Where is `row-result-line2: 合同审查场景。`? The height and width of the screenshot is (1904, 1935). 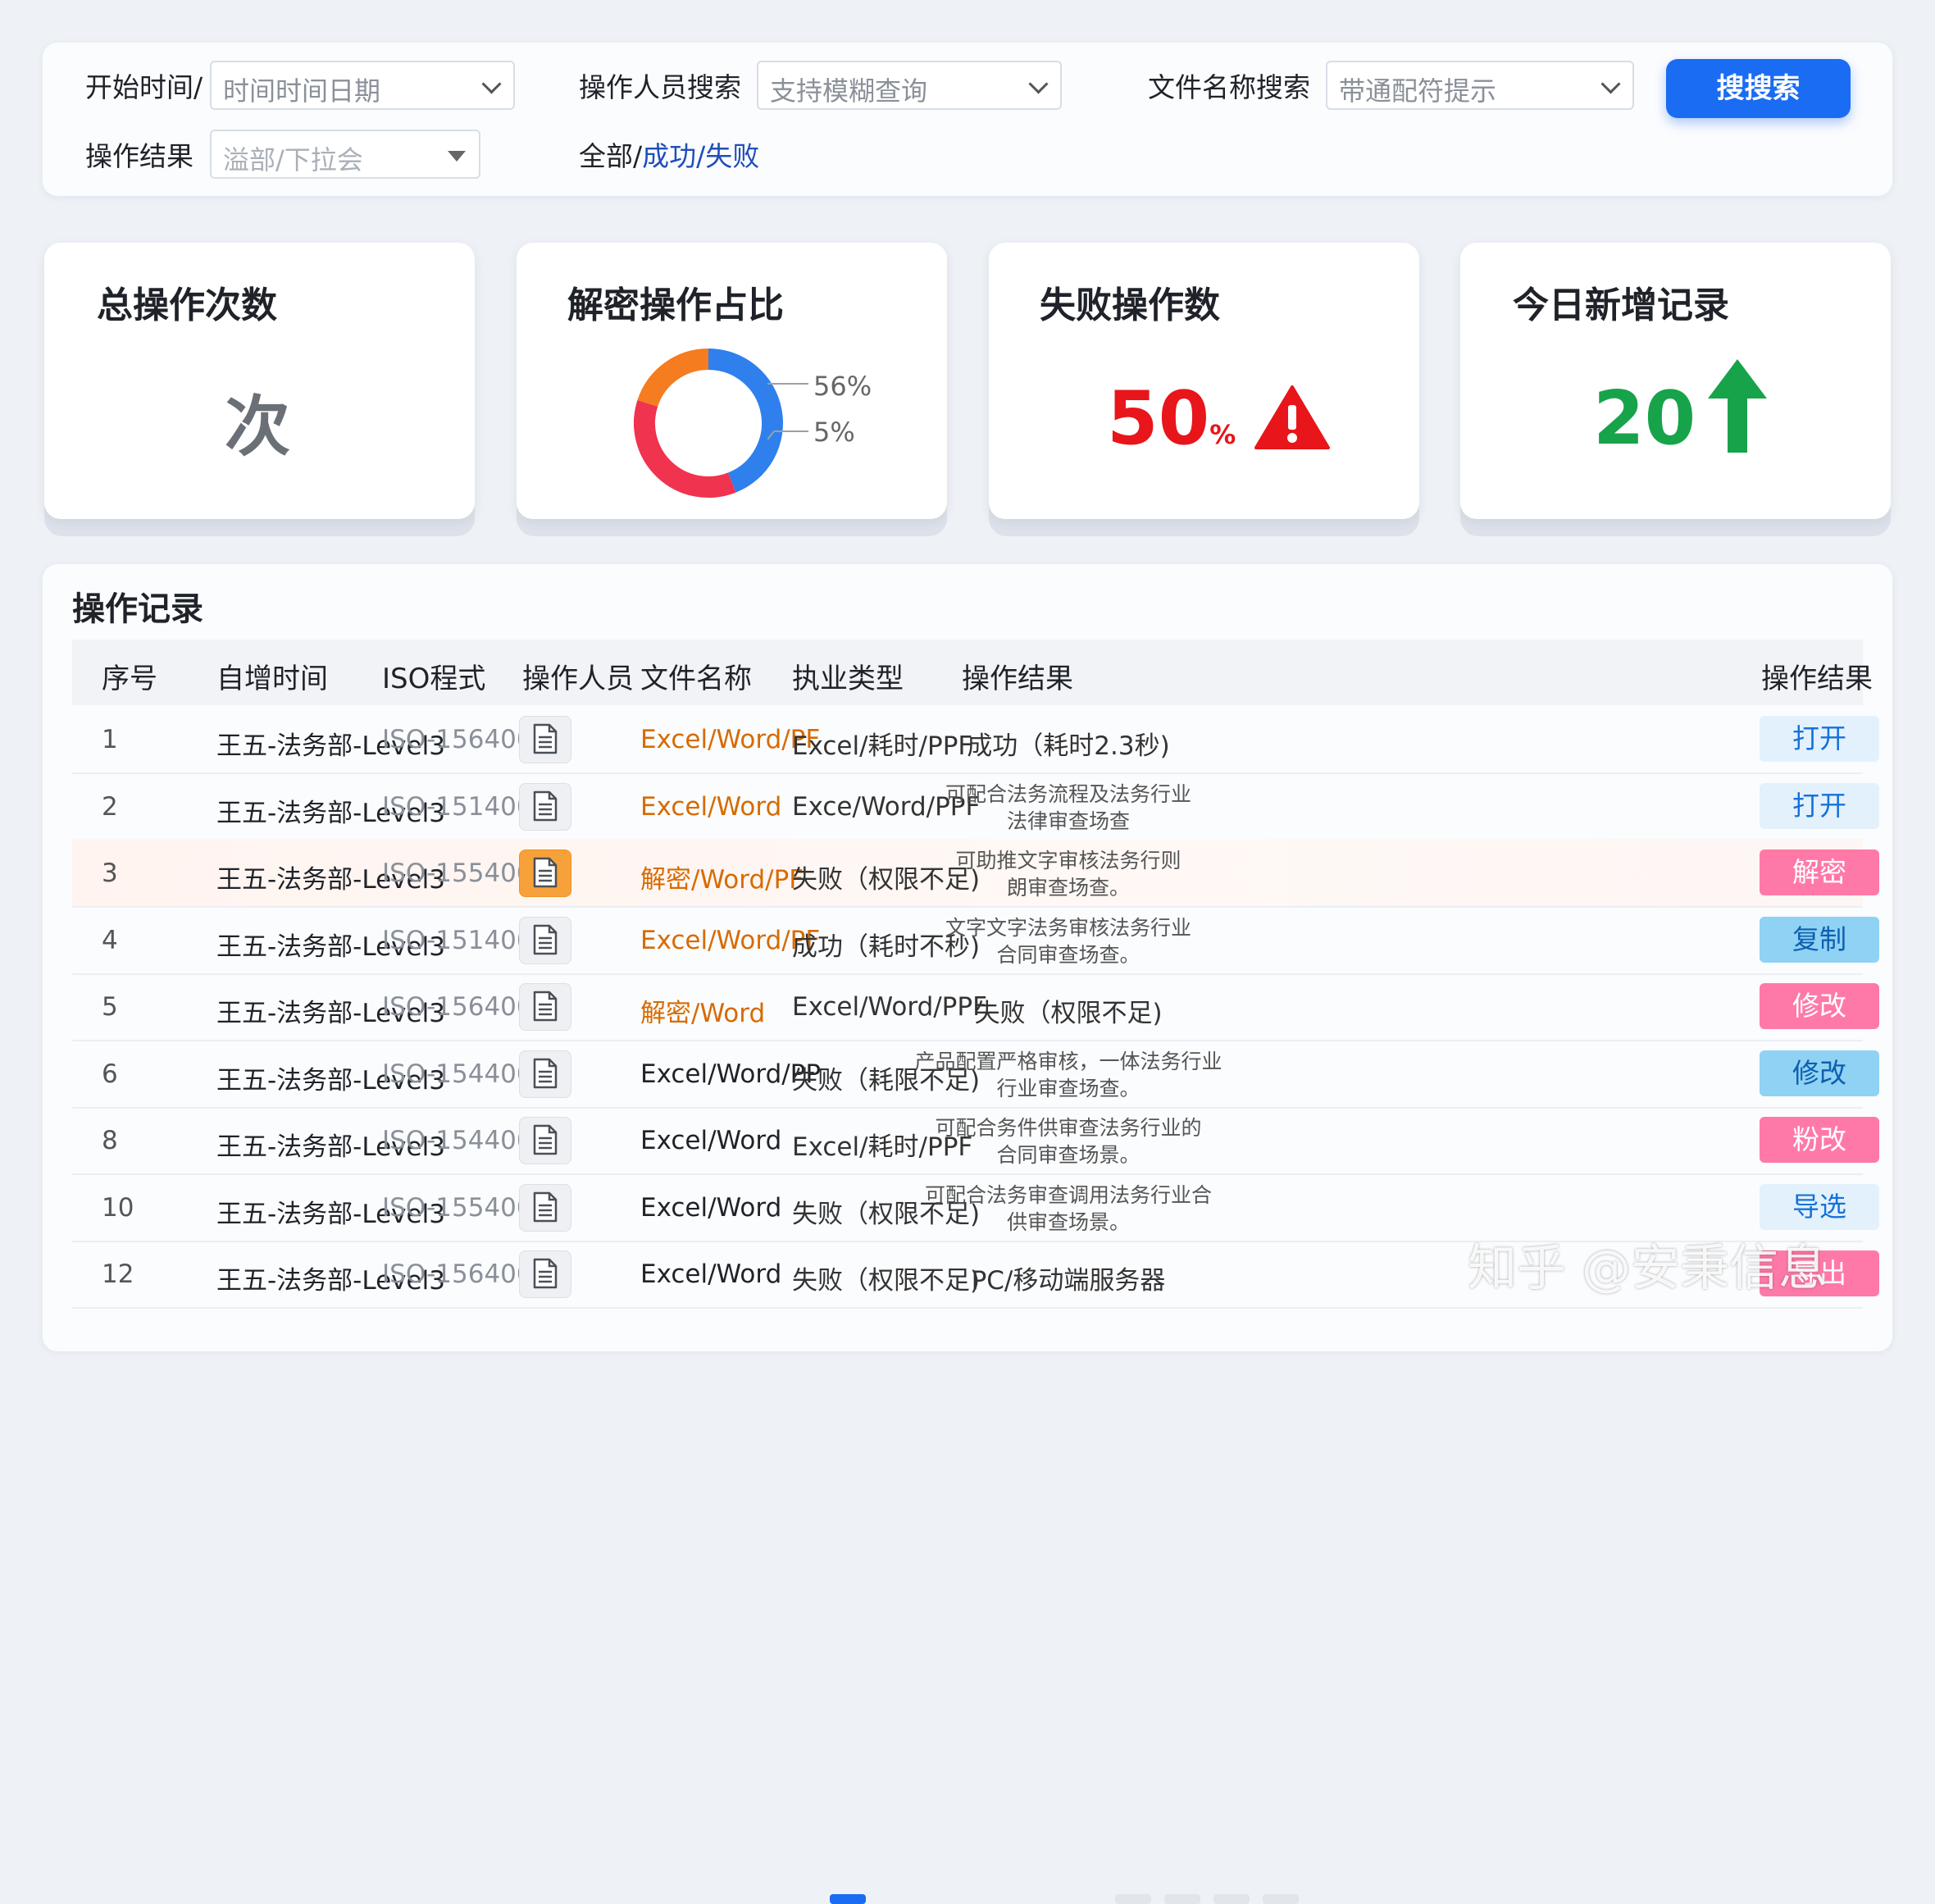 row-result-line2: 合同审查场景。 is located at coordinates (1068, 1155).